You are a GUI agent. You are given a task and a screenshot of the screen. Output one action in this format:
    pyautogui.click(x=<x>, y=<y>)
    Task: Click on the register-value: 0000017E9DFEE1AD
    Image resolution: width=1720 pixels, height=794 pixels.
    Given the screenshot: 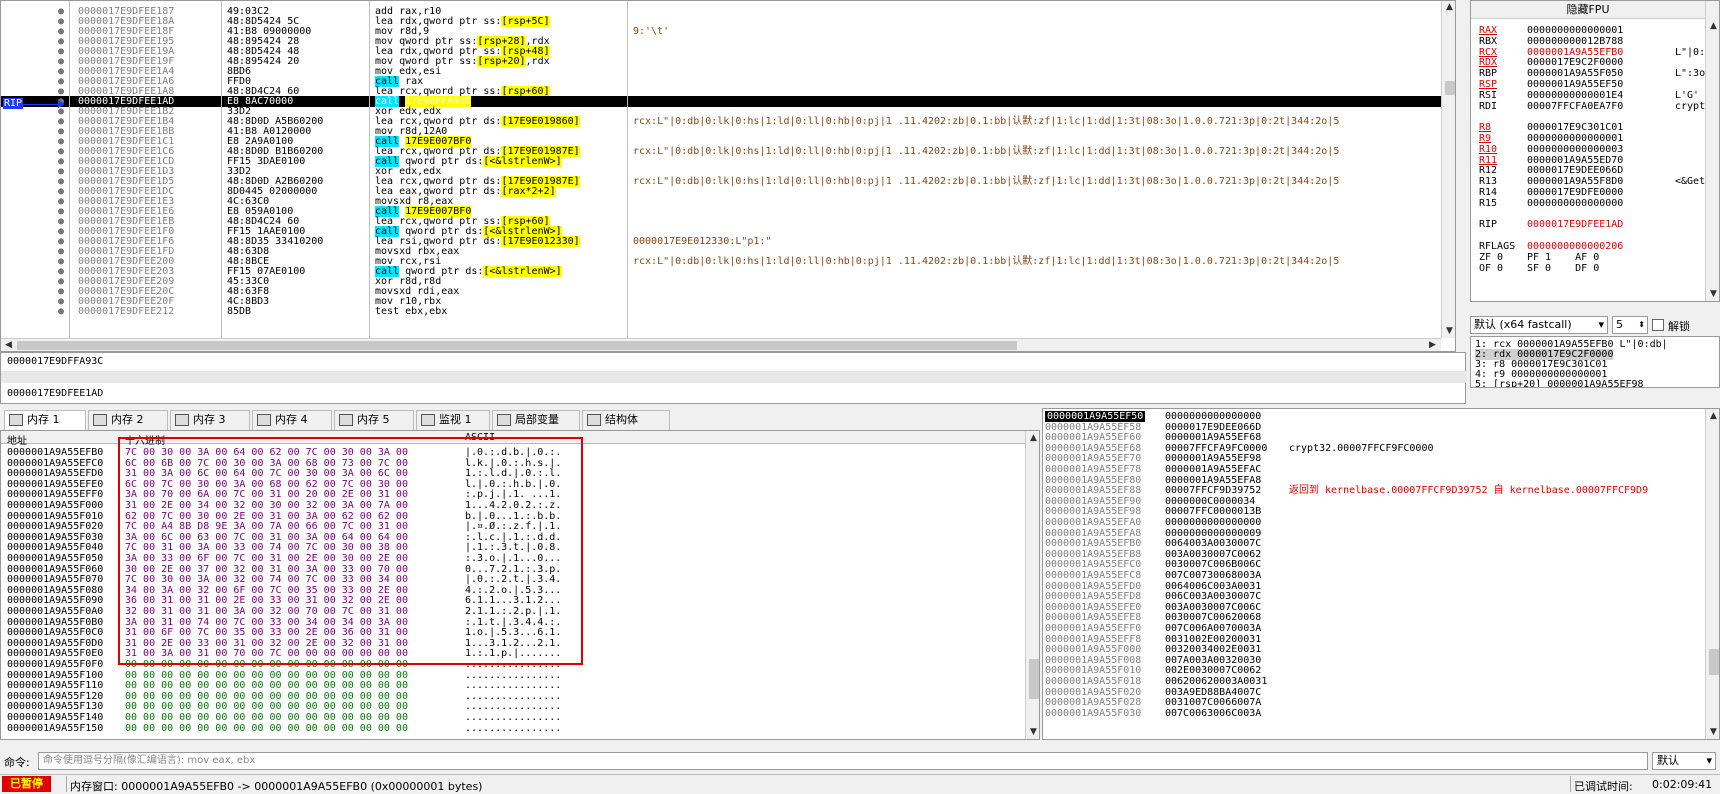 What is the action you would take?
    pyautogui.click(x=1575, y=224)
    